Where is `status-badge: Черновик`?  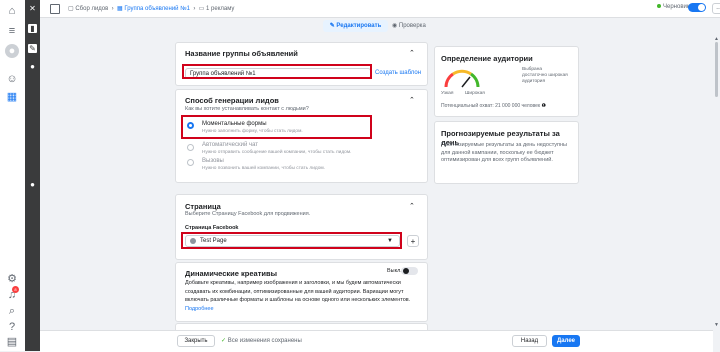 status-badge: Черновик is located at coordinates (673, 7).